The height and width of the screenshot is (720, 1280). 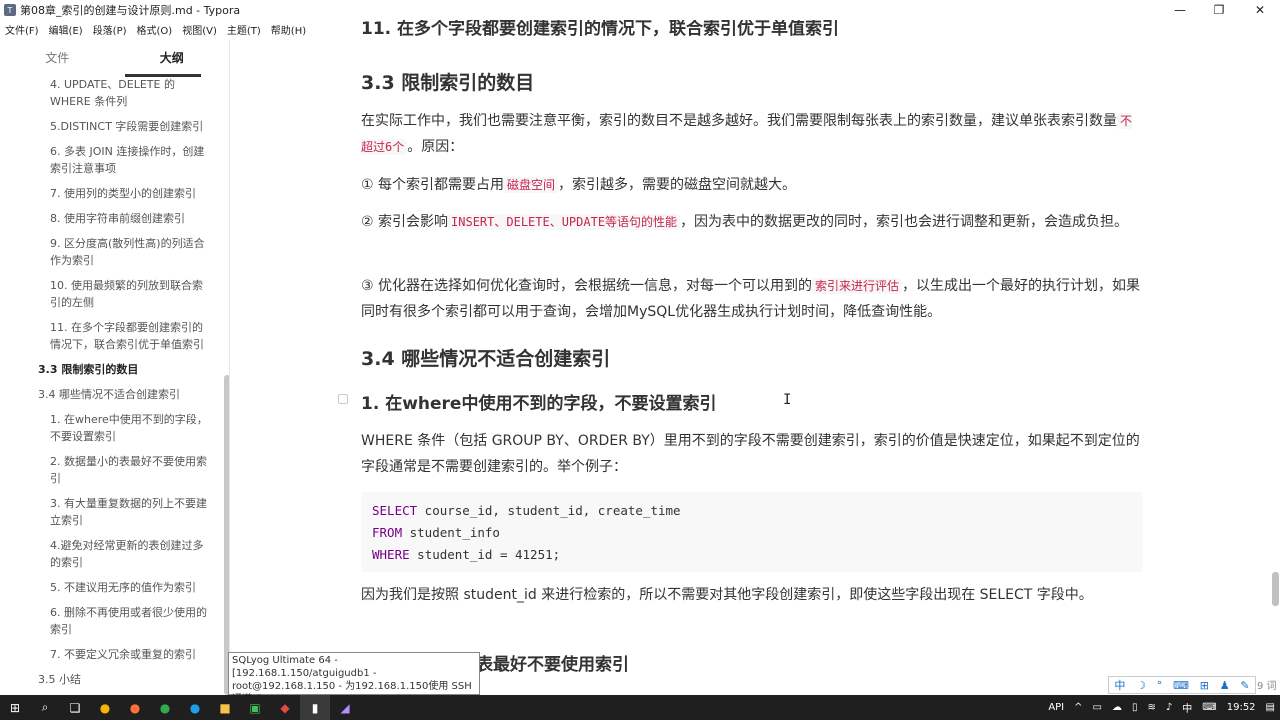 What do you see at coordinates (451, 532) in the screenshot?
I see `code-text: student_info` at bounding box center [451, 532].